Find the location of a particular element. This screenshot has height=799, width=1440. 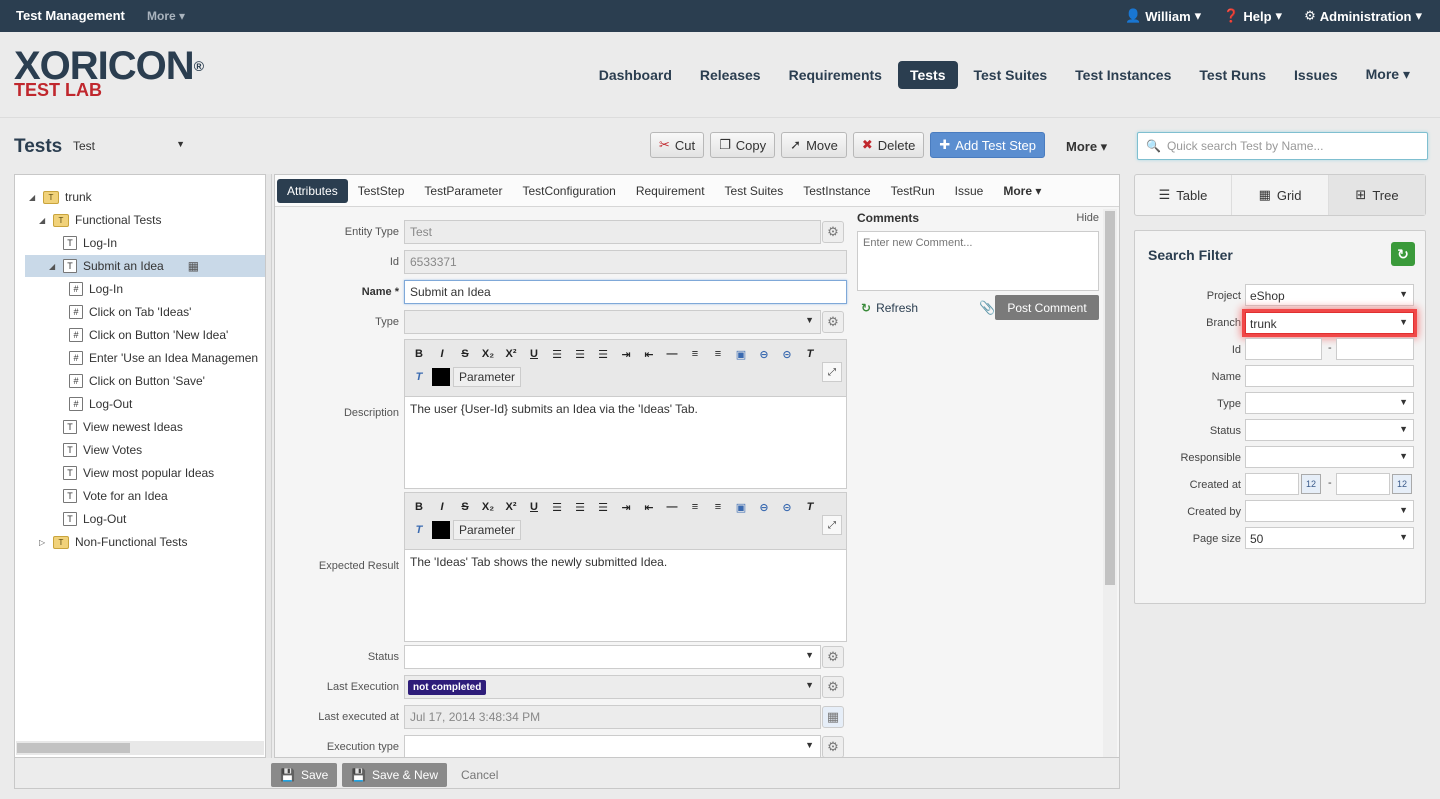

entity-type-select: Test ▼ is located at coordinates (129, 146).